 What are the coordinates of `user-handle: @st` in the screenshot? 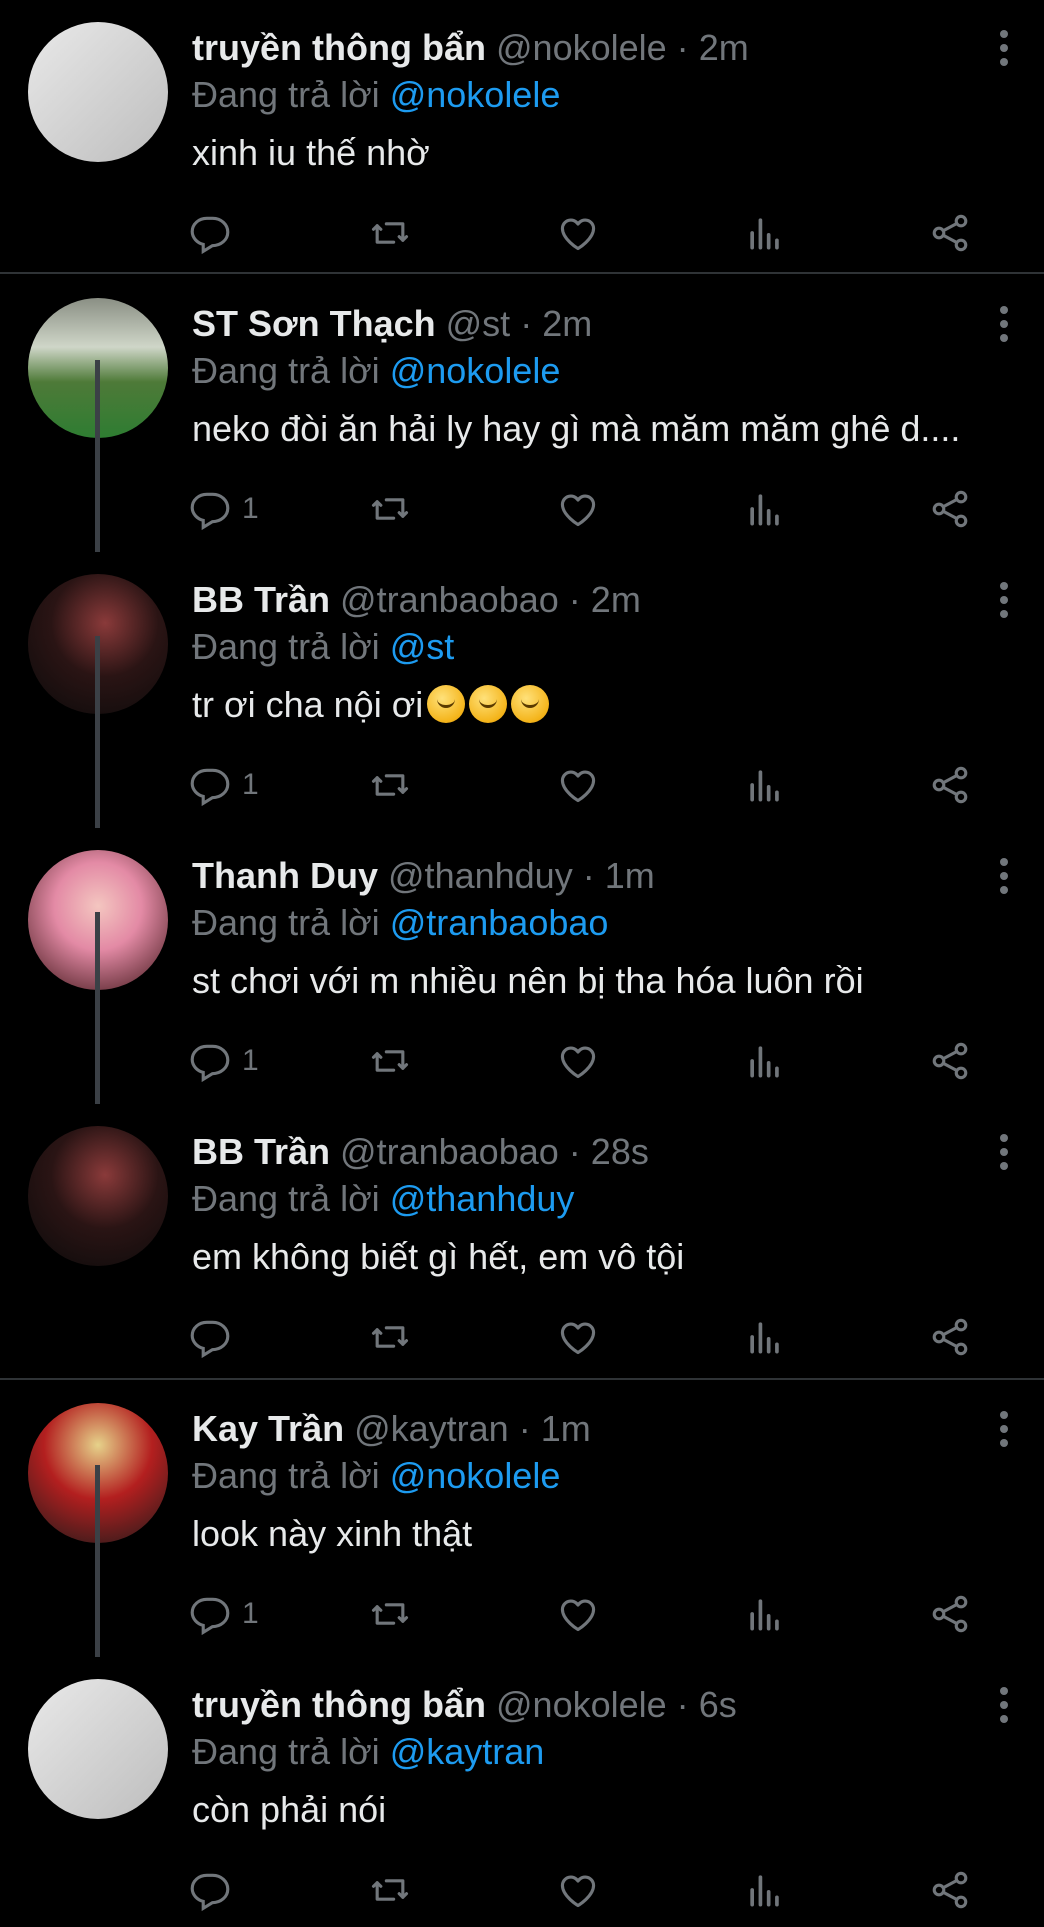 It's located at (478, 323).